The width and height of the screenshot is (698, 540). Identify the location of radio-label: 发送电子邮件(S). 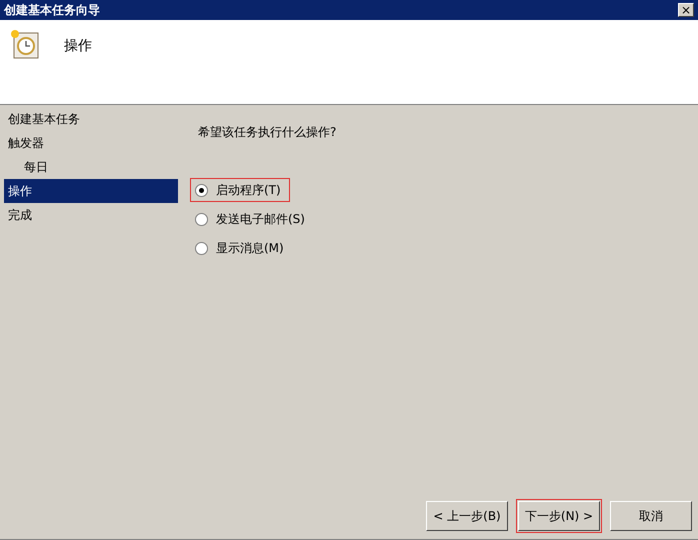
(260, 219).